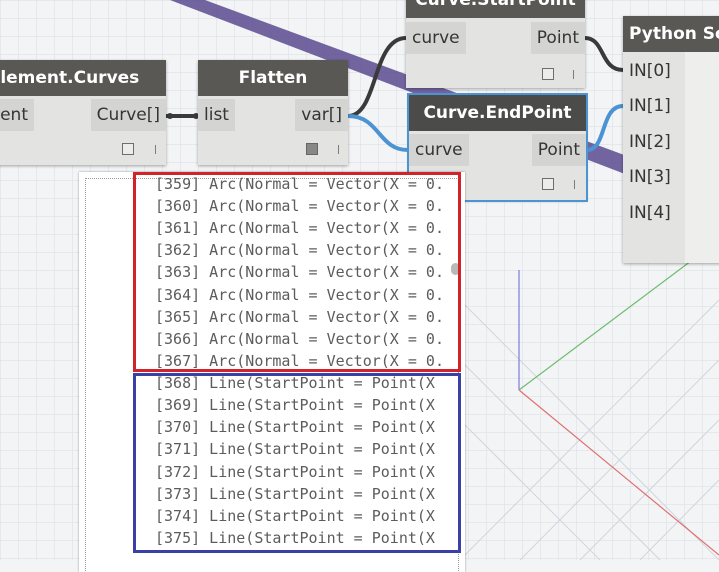 Image resolution: width=719 pixels, height=572 pixels. I want to click on blue-highlight-box, so click(297, 463).